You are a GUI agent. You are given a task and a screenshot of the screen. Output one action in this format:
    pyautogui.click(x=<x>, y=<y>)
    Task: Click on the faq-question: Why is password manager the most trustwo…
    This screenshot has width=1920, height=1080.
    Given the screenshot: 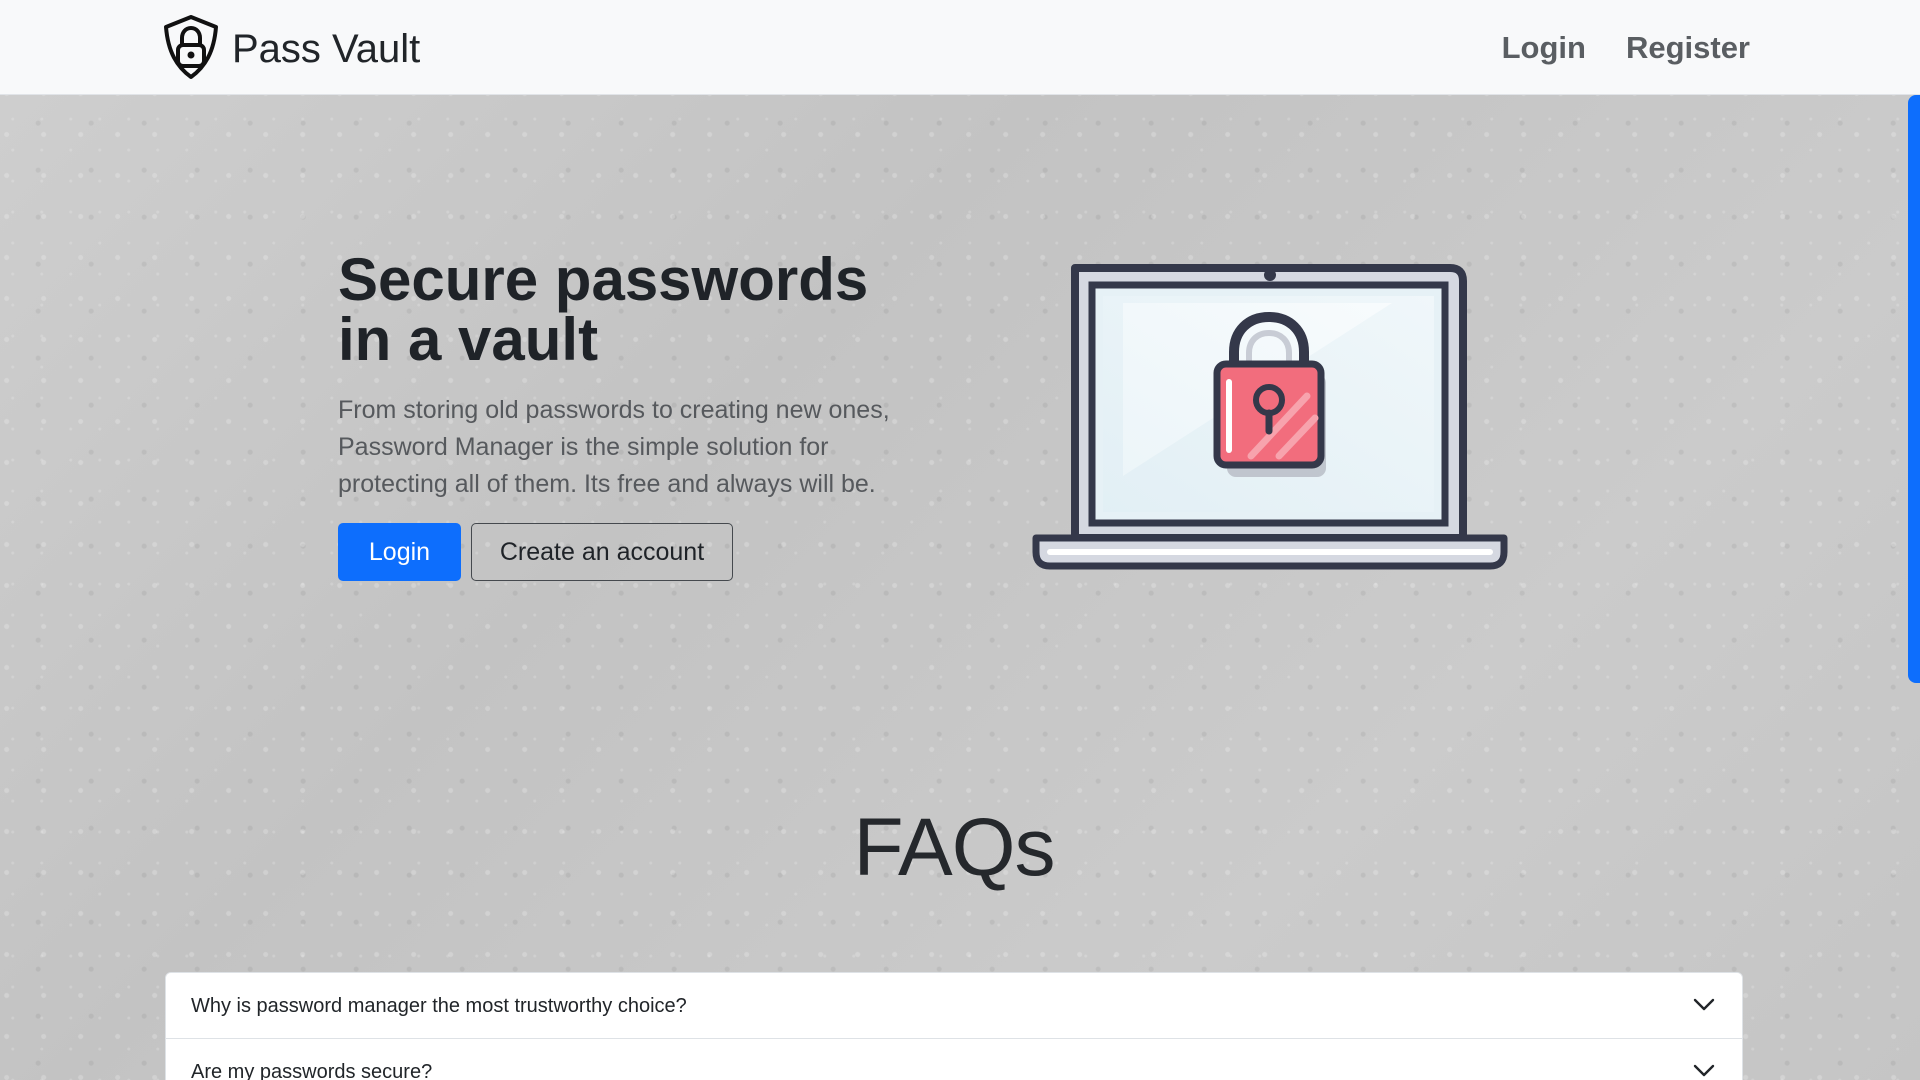 What is the action you would take?
    pyautogui.click(x=439, y=1006)
    